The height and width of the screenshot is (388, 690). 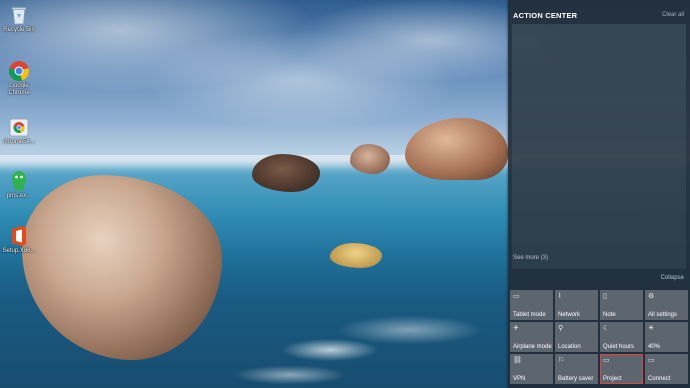 What do you see at coordinates (576, 305) in the screenshot?
I see `tile-network: ⌇ Network` at bounding box center [576, 305].